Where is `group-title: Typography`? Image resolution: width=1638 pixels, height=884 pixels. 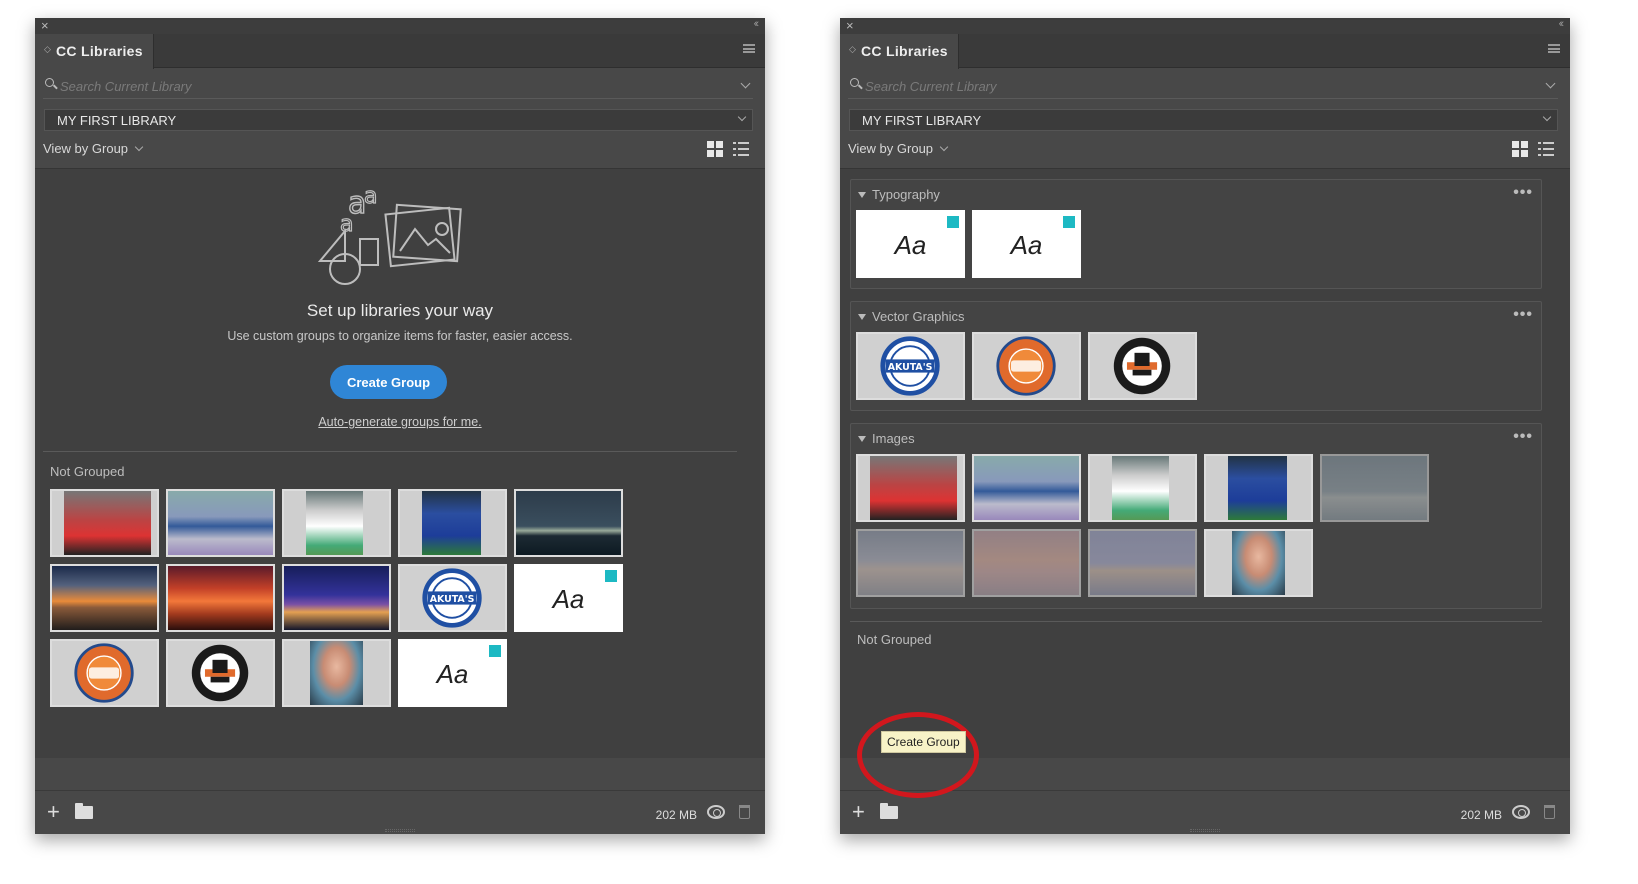 group-title: Typography is located at coordinates (899, 194).